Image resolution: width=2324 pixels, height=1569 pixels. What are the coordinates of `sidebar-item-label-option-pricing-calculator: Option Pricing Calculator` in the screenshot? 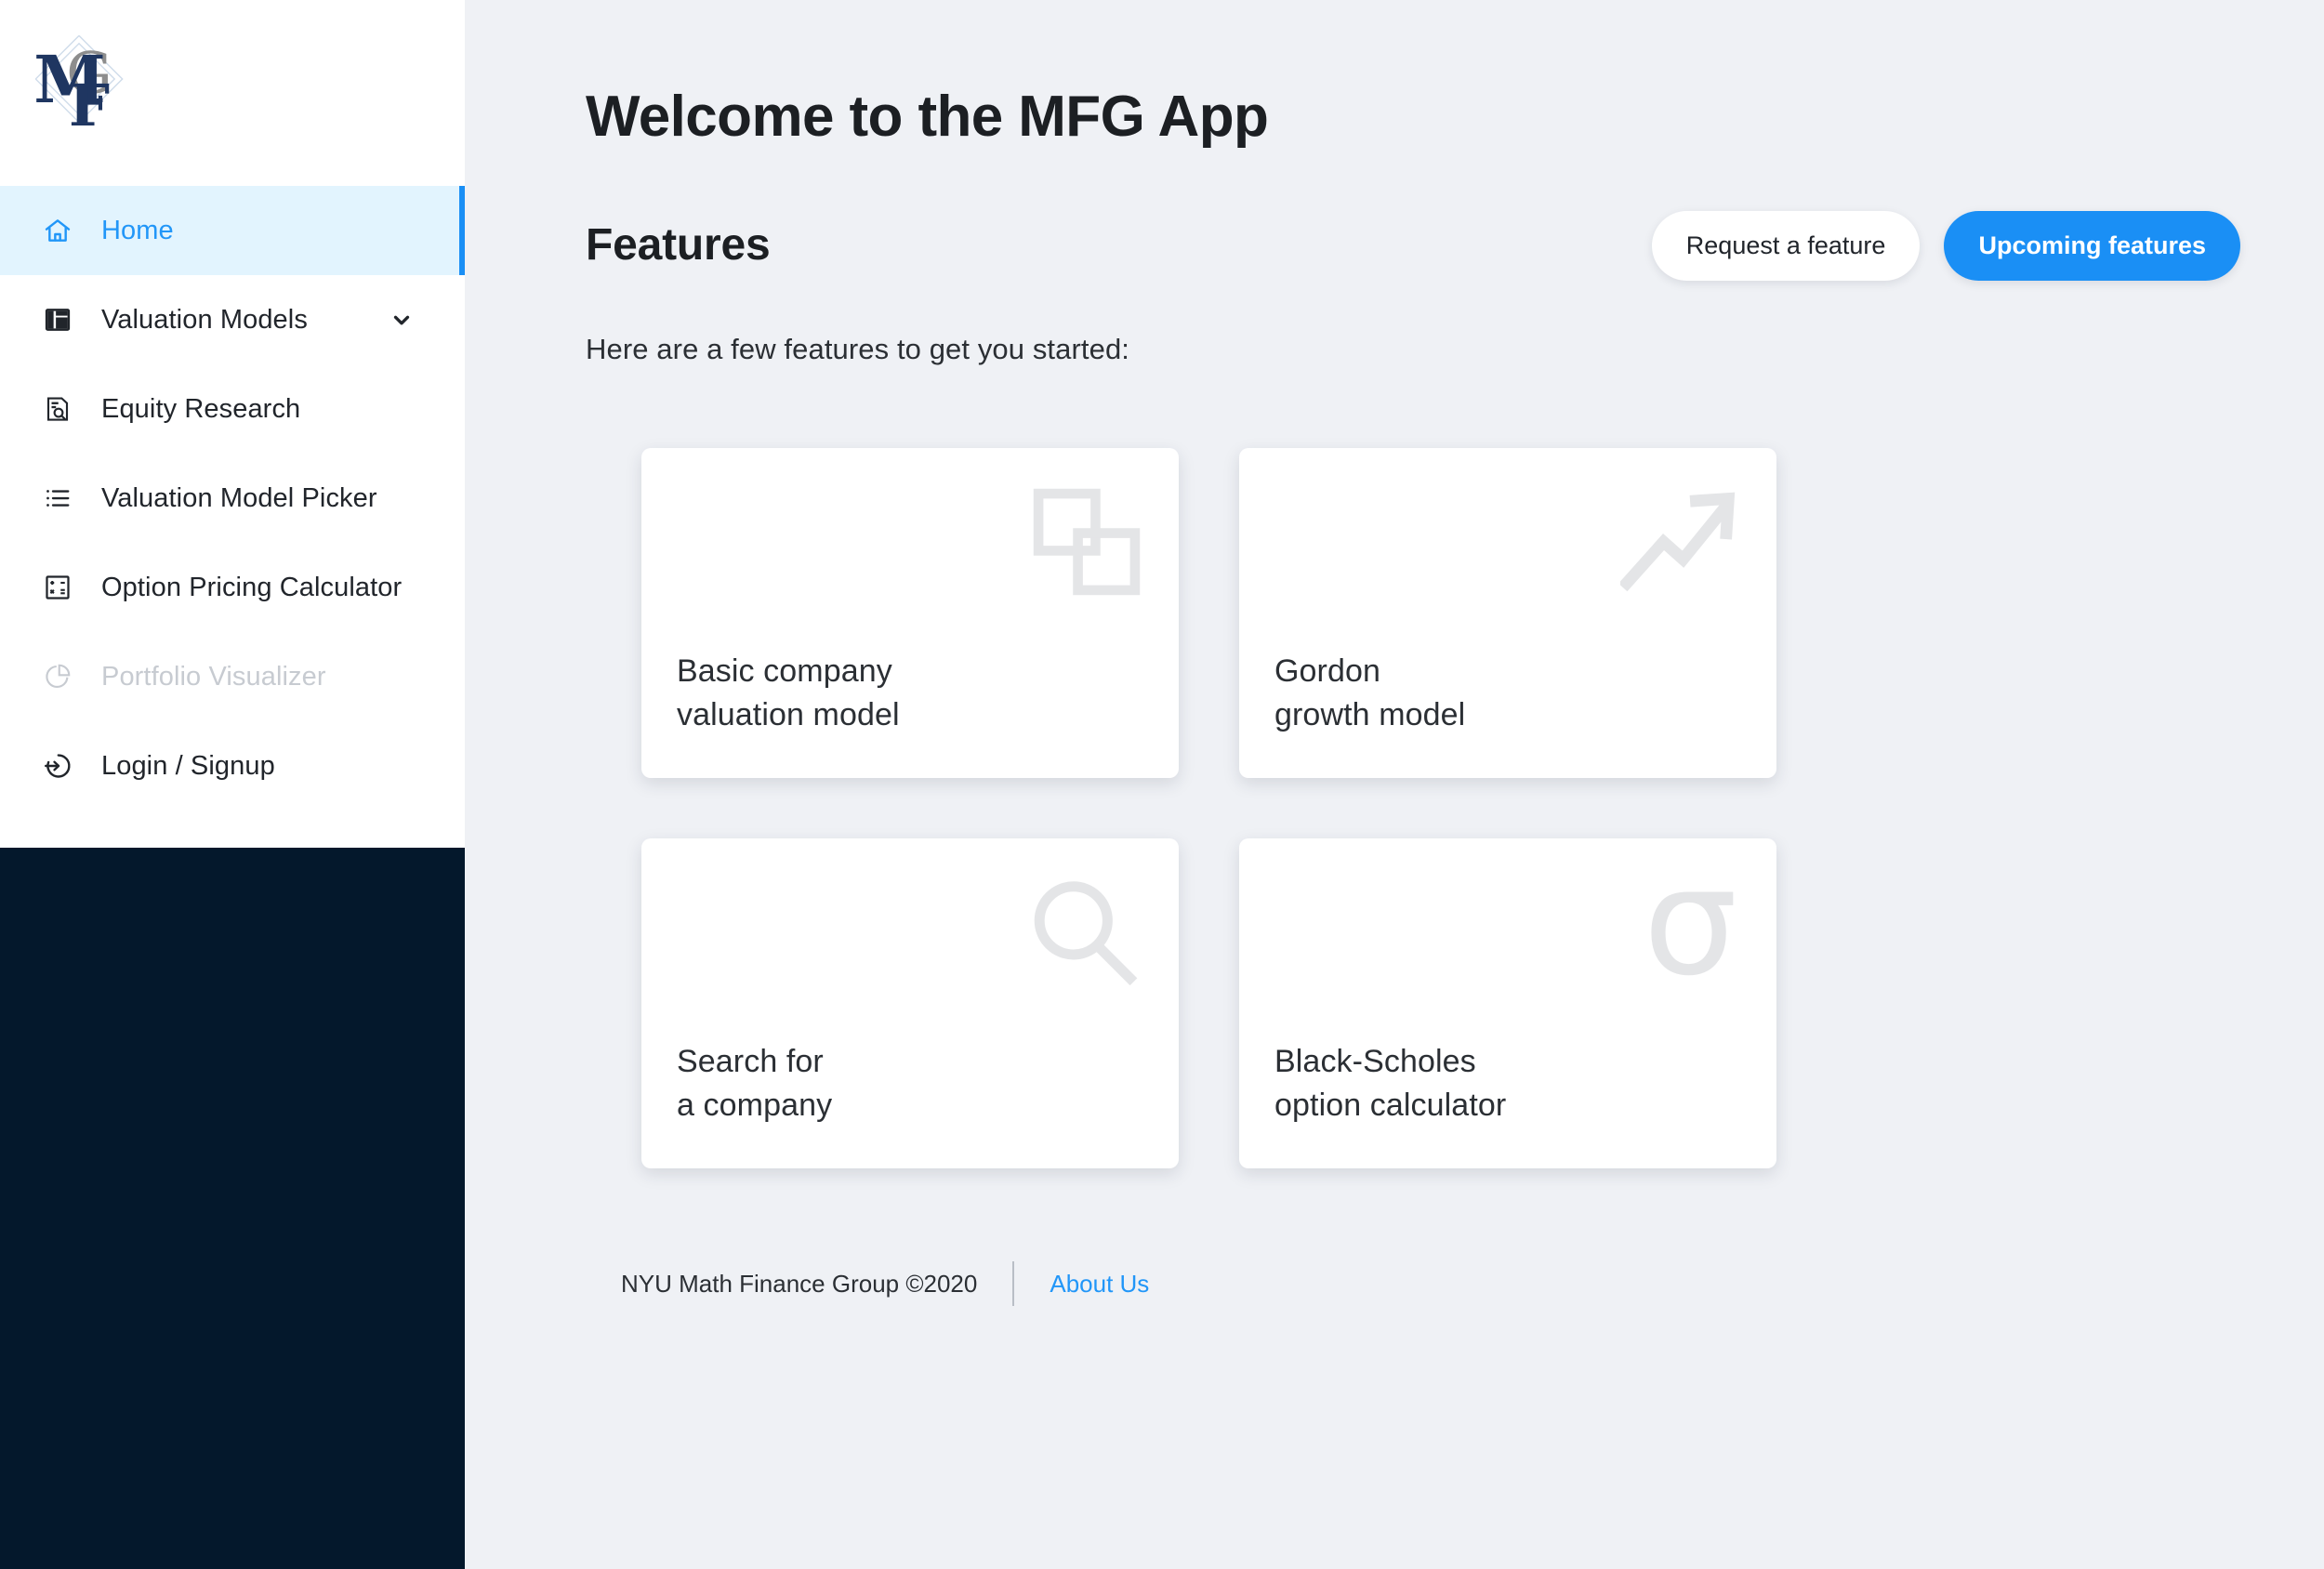 It's located at (252, 587).